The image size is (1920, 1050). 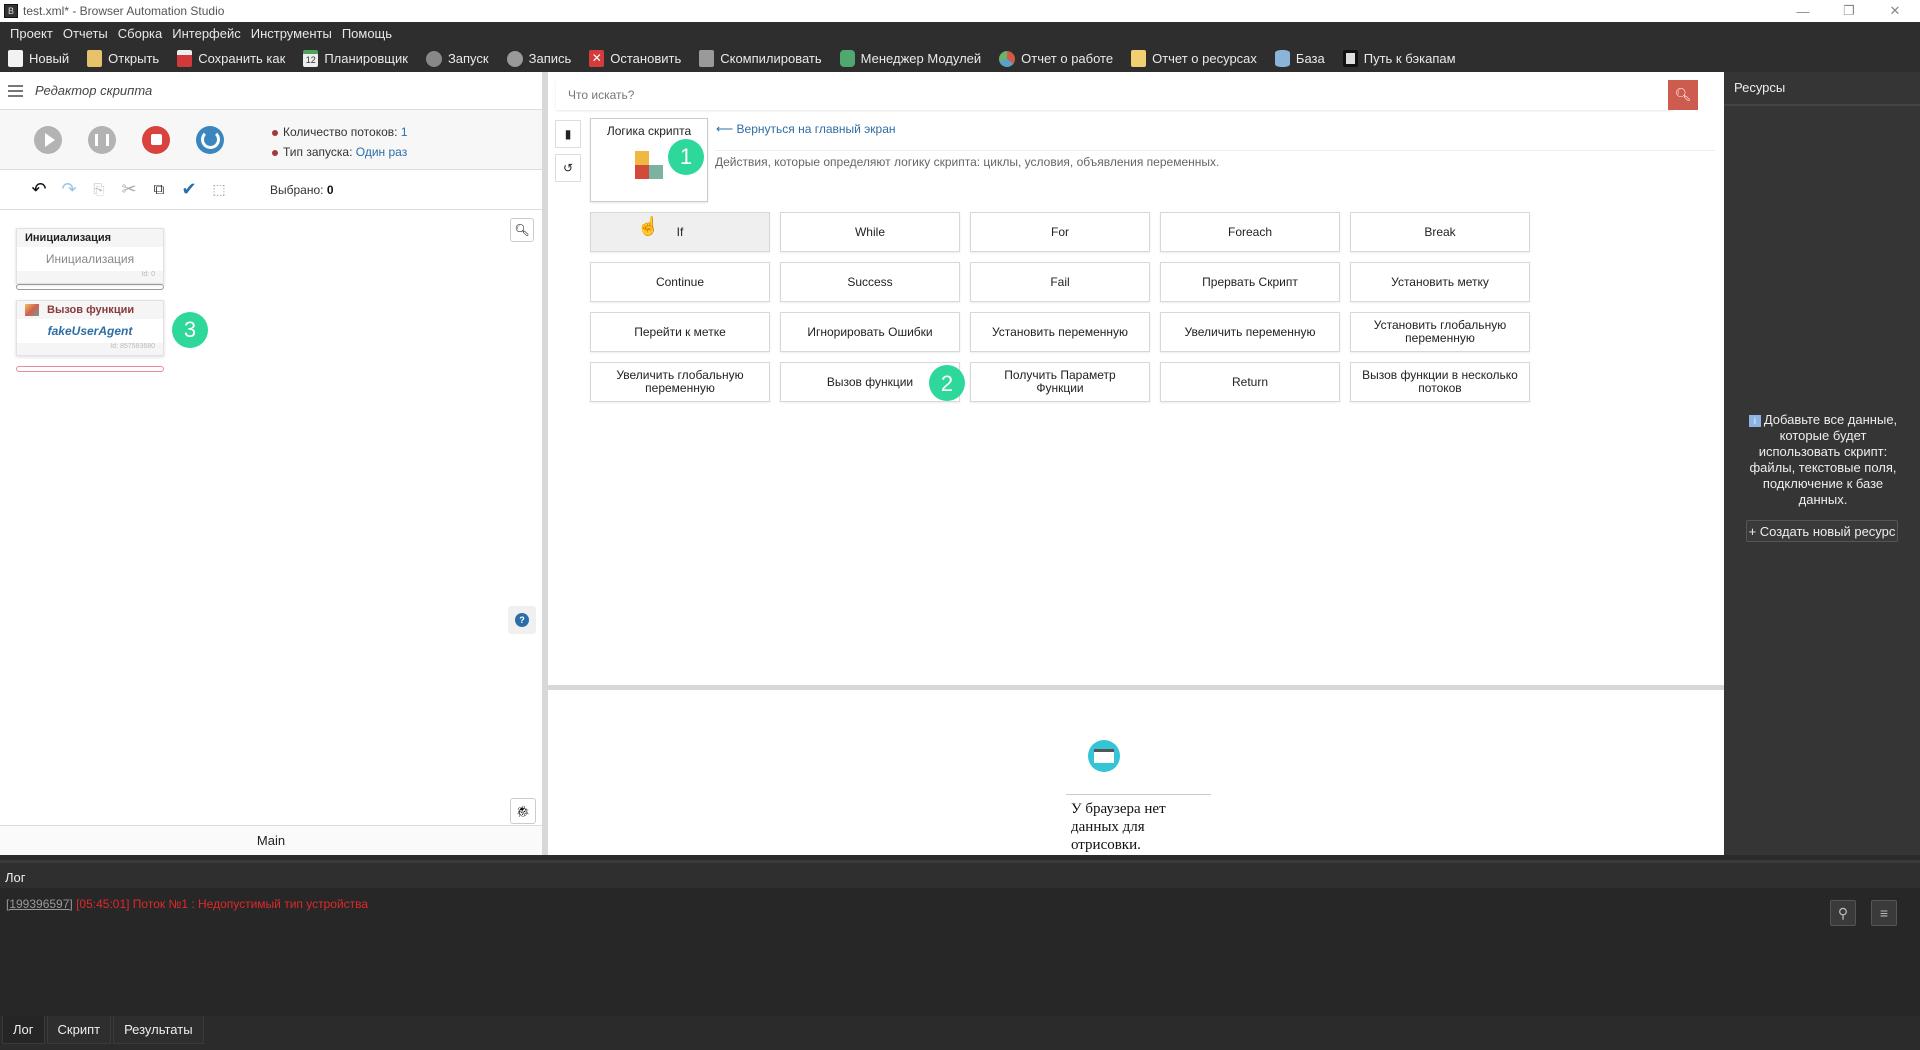 I want to click on bullet-icon, so click(x=275, y=152).